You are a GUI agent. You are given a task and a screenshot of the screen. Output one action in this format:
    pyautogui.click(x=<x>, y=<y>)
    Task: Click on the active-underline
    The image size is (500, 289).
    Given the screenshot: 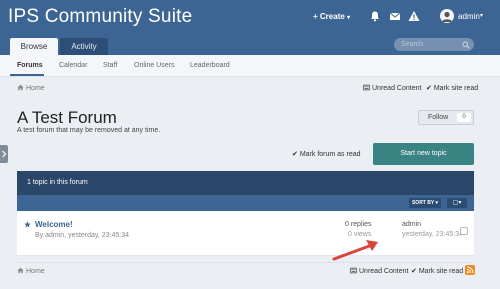 What is the action you would take?
    pyautogui.click(x=27, y=75)
    